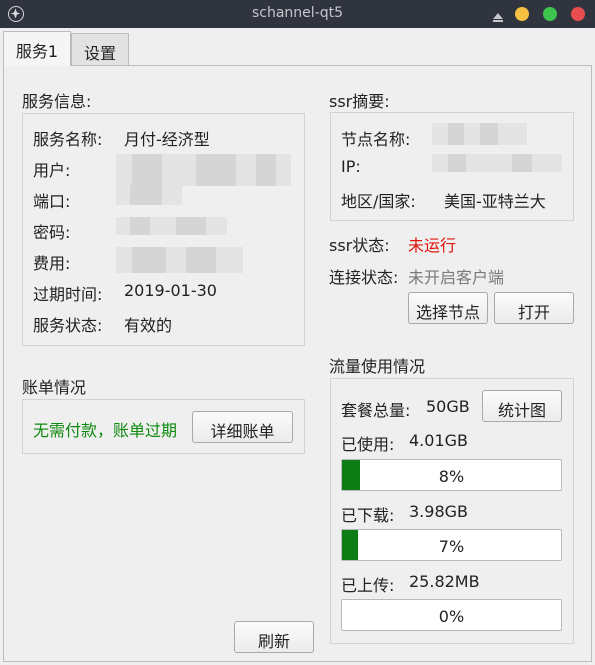 Image resolution: width=595 pixels, height=665 pixels. What do you see at coordinates (105, 430) in the screenshot?
I see `bill-status: 无需付款，账单过期` at bounding box center [105, 430].